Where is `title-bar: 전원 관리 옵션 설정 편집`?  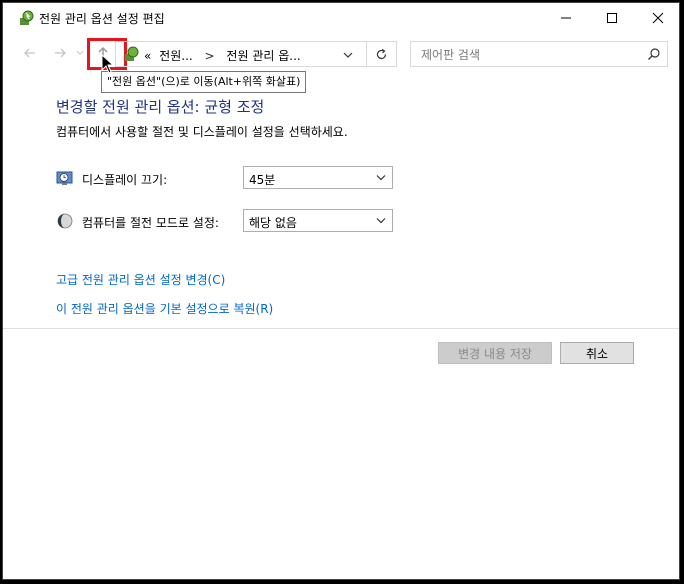 title-bar: 전원 관리 옵션 설정 편집 is located at coordinates (341, 18).